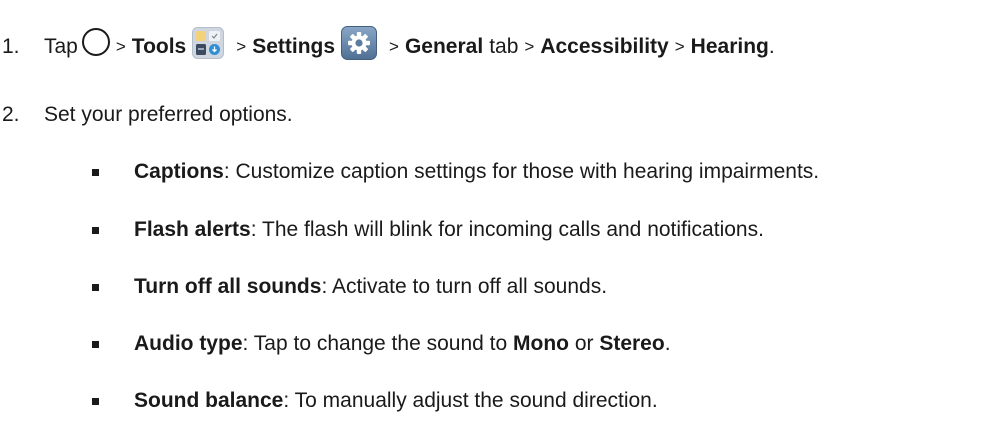  Describe the element at coordinates (159, 46) in the screenshot. I see `tools-label: Tools` at that location.